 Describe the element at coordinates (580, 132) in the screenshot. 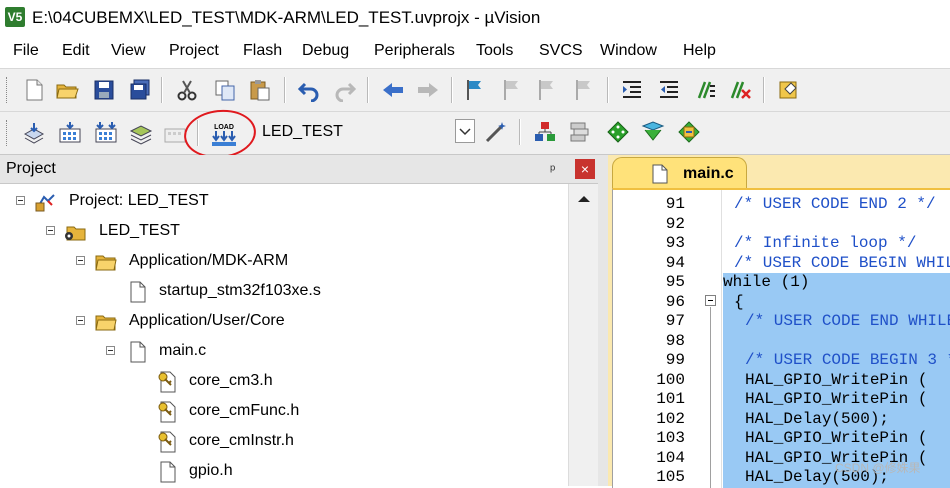

I see `file-extensions-icon` at that location.